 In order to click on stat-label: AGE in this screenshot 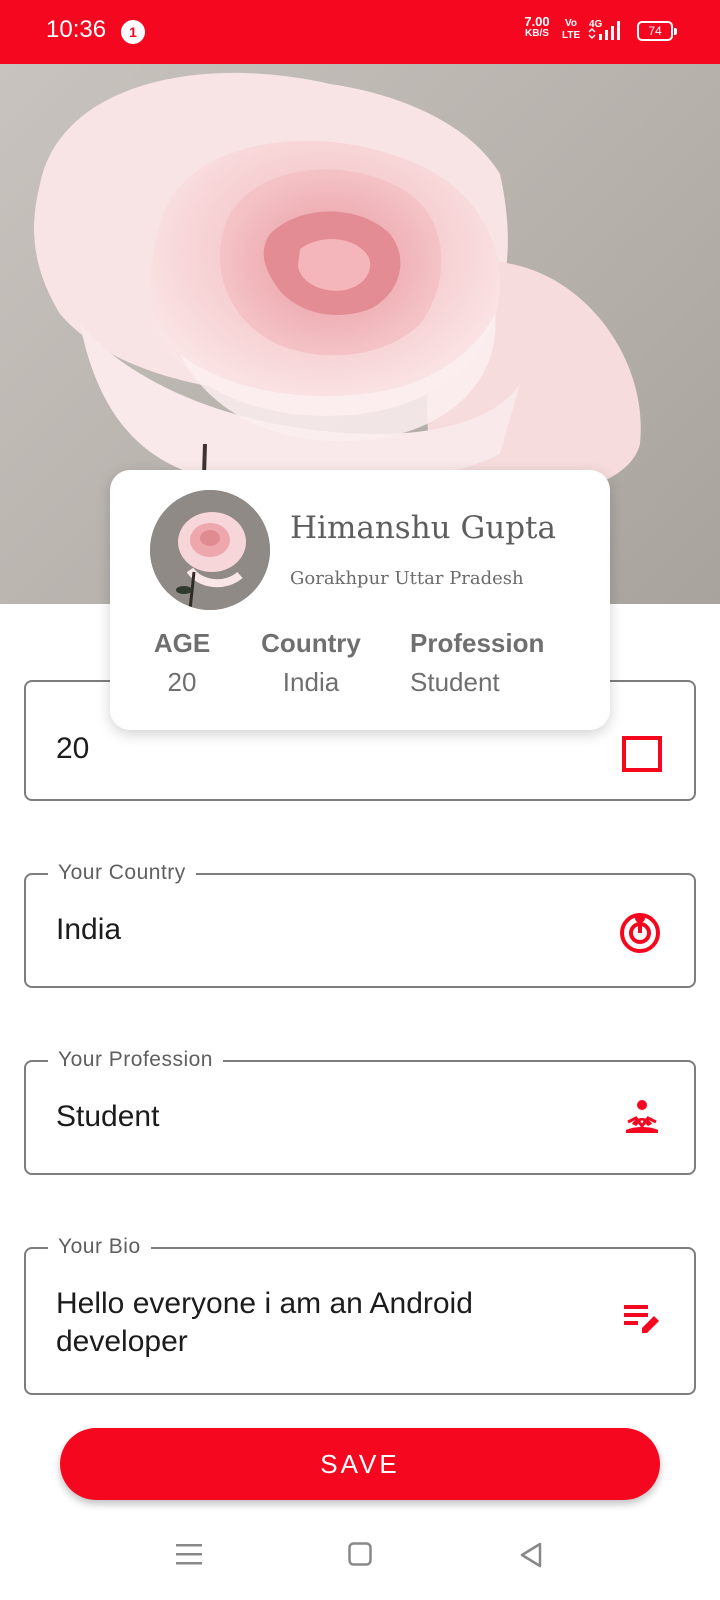, I will do `click(182, 643)`.